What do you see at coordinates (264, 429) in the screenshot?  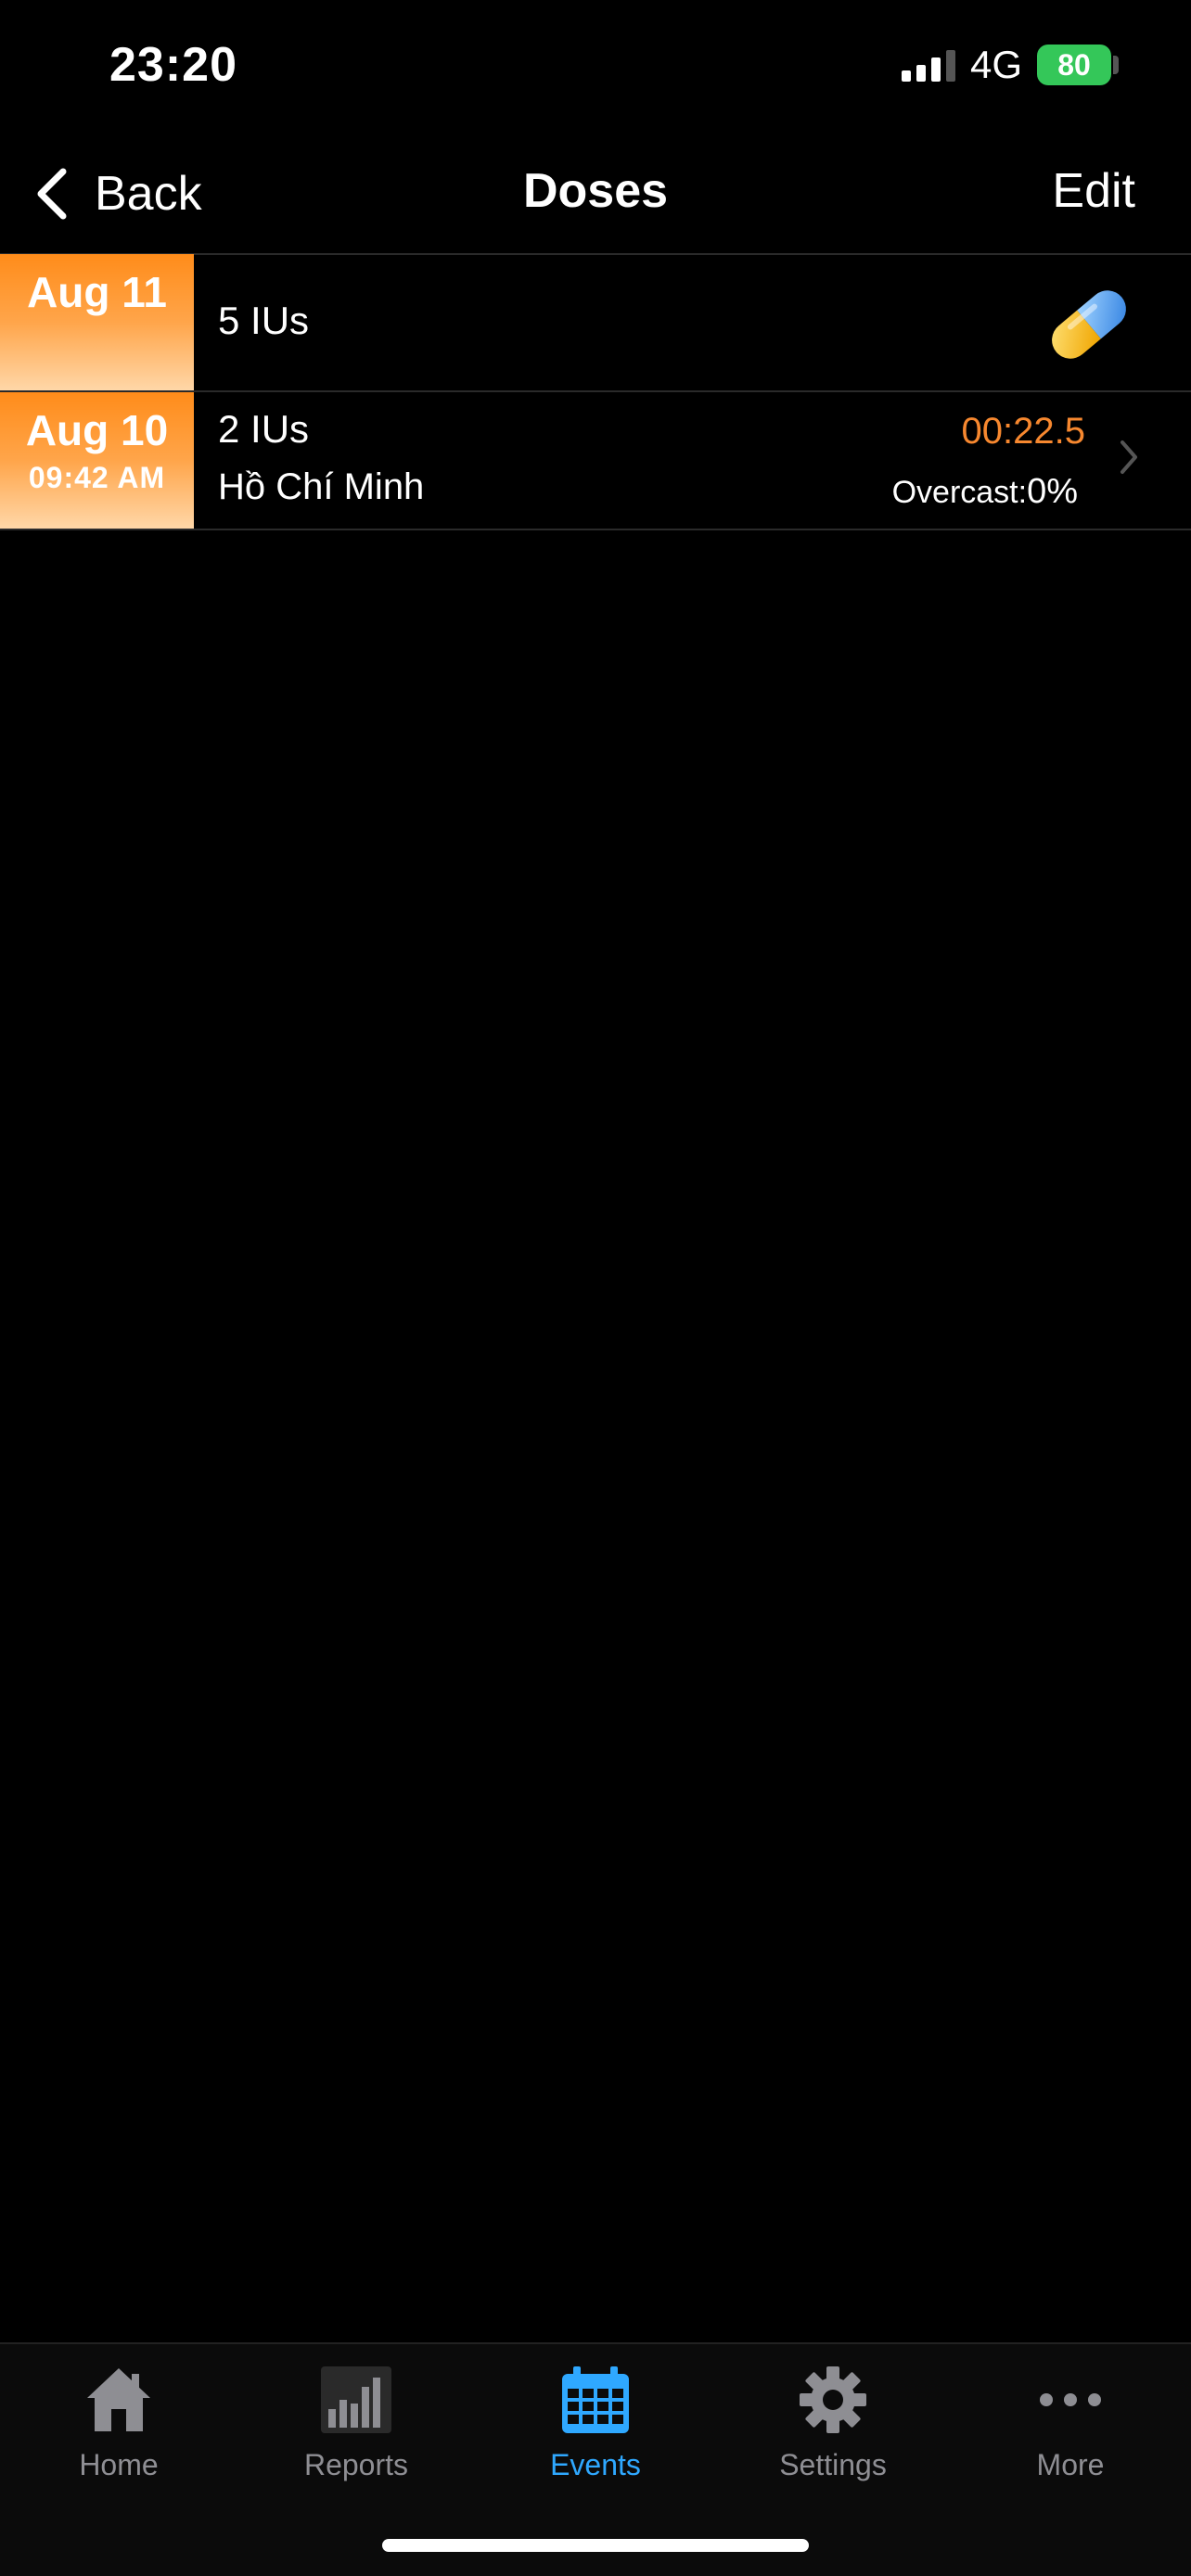 I see `dose-amount: 2 IUs` at bounding box center [264, 429].